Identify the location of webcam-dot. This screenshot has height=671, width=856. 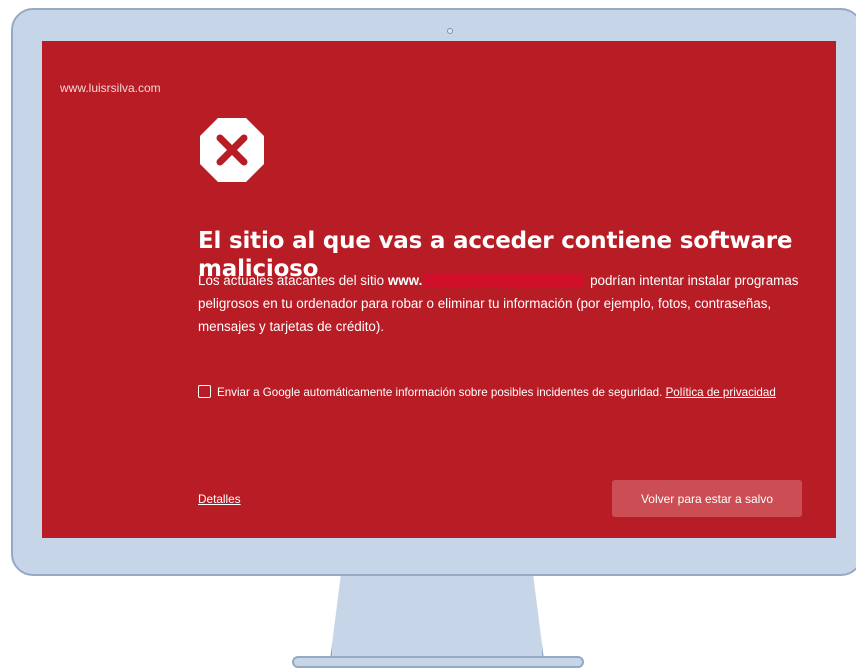
(450, 31).